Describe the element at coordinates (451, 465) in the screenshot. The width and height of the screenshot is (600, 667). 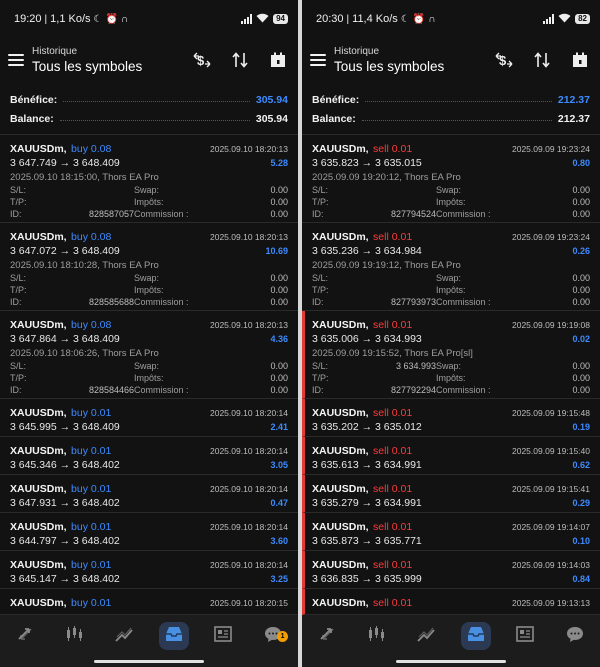
I see `deal-price-row: 3 635.613 → 3 634.991 0.62` at that location.